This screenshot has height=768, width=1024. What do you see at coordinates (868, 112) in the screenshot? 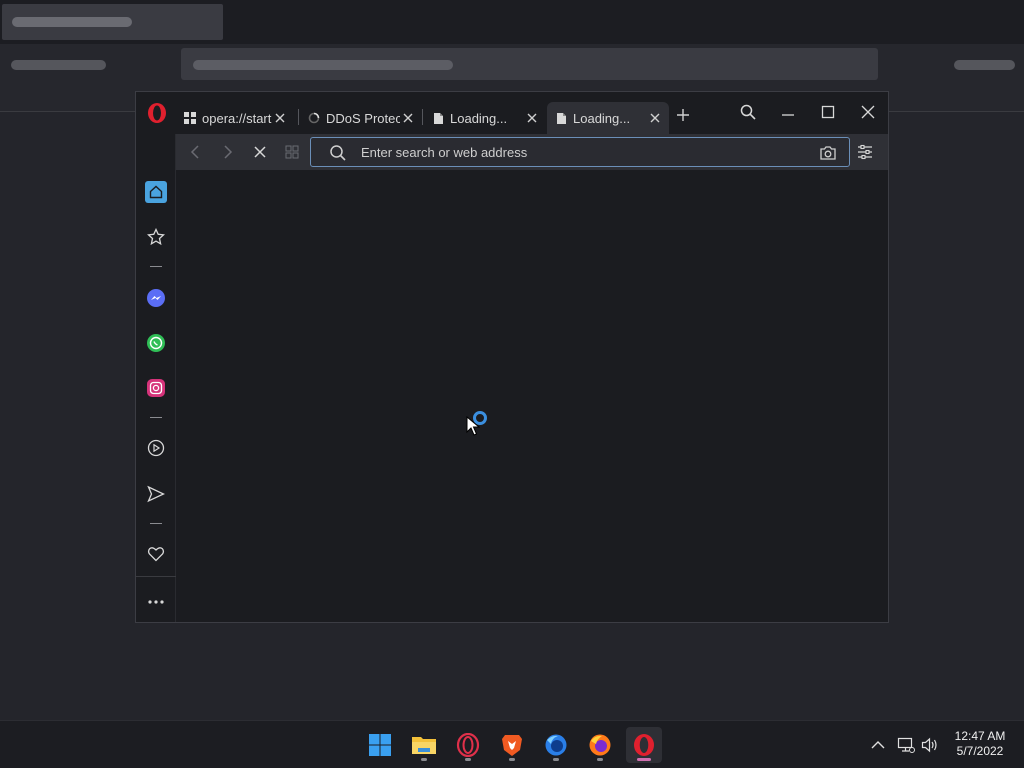
I see `close-window-icon` at bounding box center [868, 112].